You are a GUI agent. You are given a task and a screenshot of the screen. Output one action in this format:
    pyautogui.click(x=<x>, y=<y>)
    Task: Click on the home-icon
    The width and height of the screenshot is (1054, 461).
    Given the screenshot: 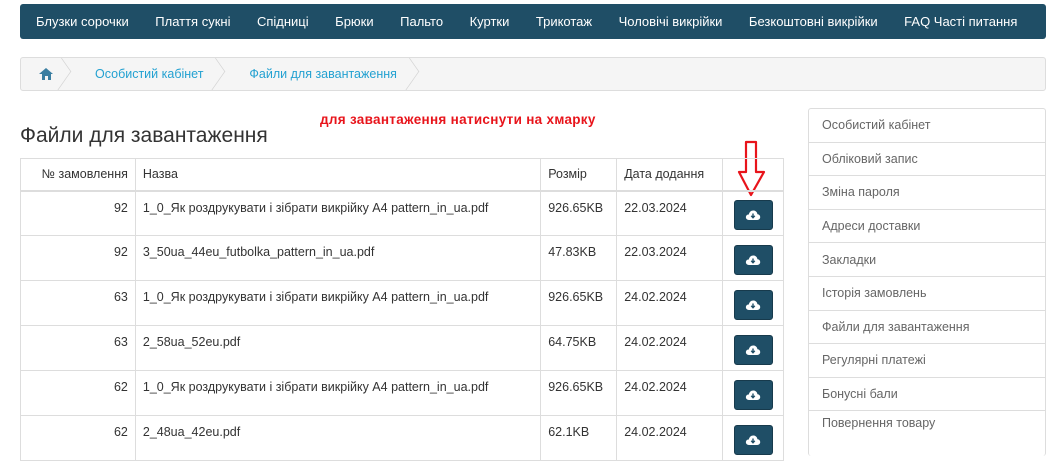 What is the action you would take?
    pyautogui.click(x=46, y=74)
    